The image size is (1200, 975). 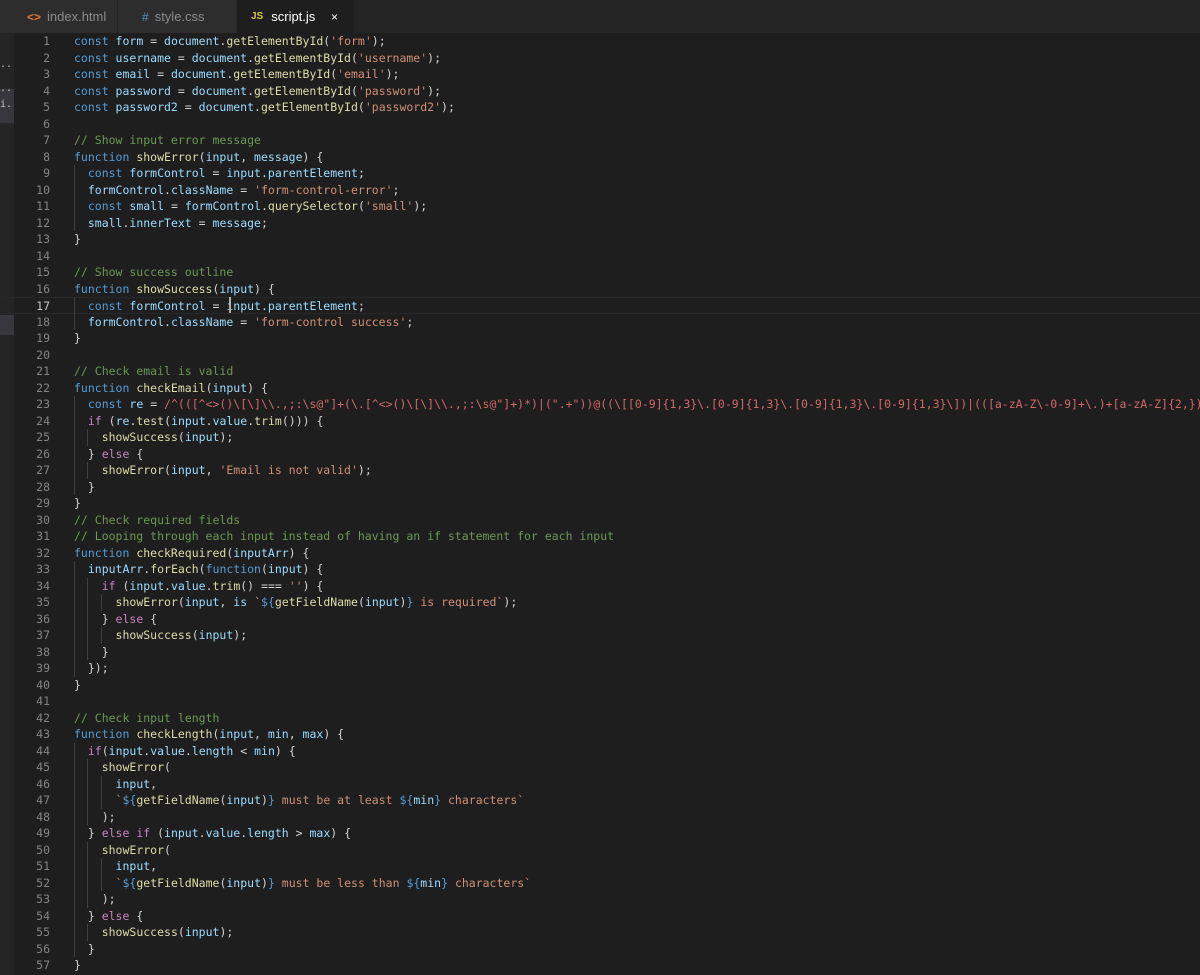 What do you see at coordinates (600, 899) in the screenshot?
I see `code-line: 53 );` at bounding box center [600, 899].